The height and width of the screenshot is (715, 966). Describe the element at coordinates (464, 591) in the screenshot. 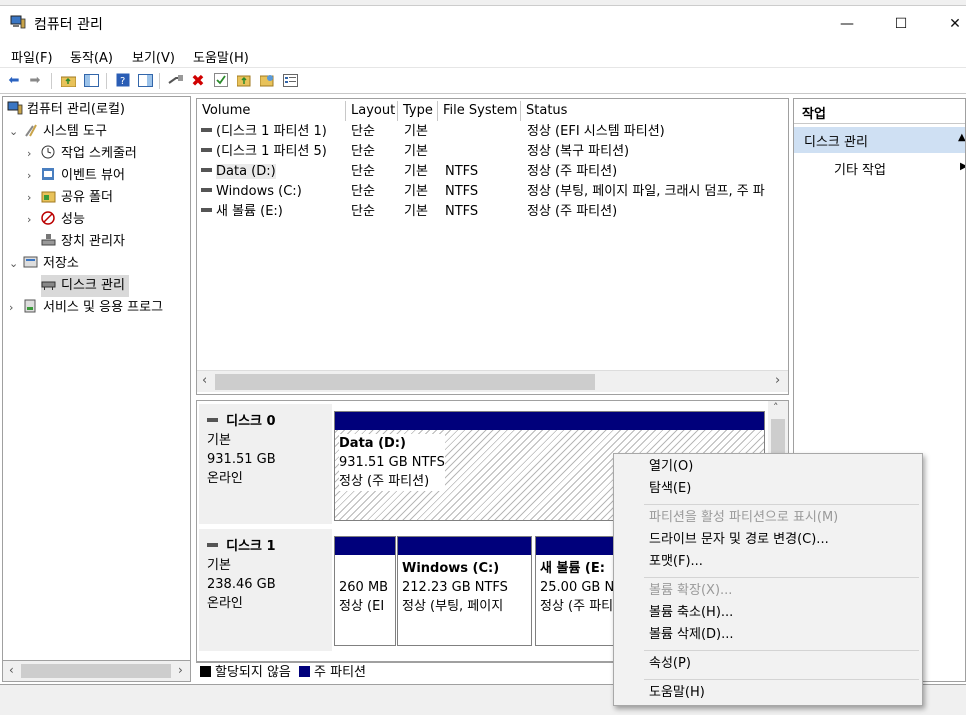

I see `partition-windows-c: Windows (C:) 212.23 GB NTFS 정상 (부팅, 페이지` at that location.